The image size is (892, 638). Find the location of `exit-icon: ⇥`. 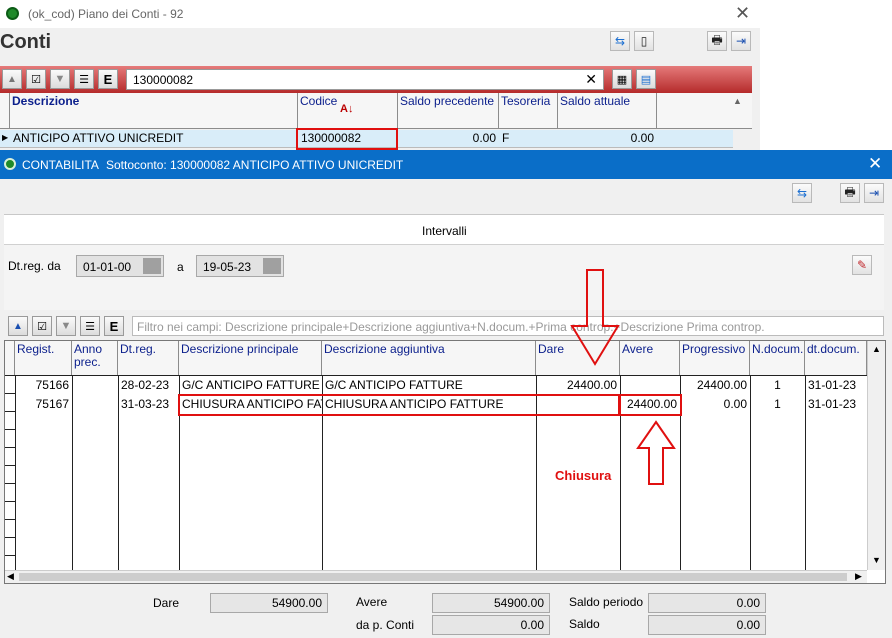

exit-icon: ⇥ is located at coordinates (741, 41).